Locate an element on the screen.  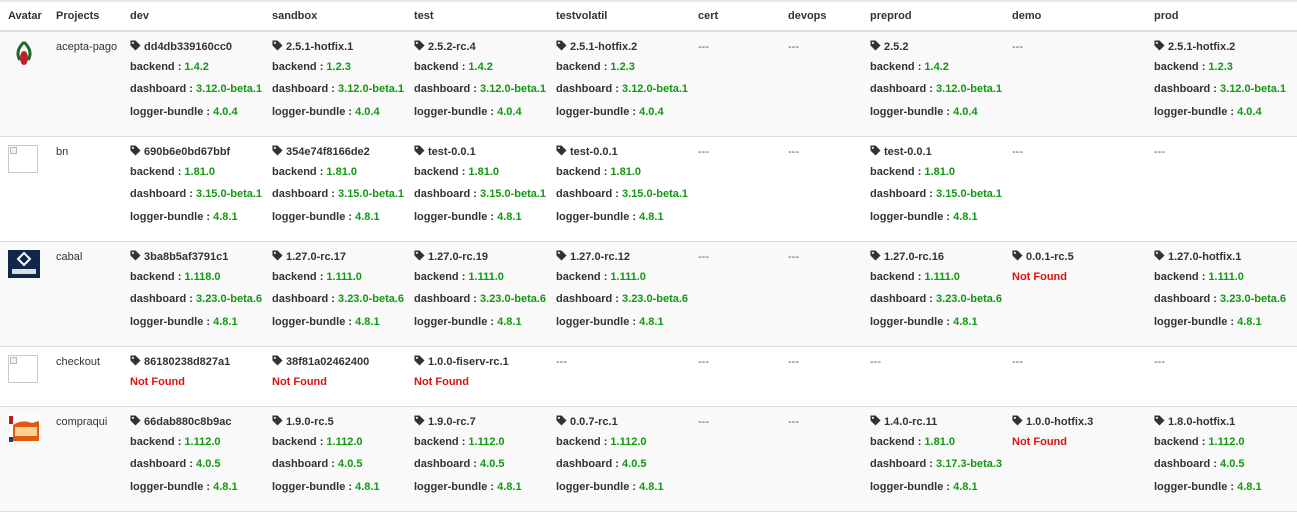
version-tag: 66dab880c8b9ac is located at coordinates (197, 425).